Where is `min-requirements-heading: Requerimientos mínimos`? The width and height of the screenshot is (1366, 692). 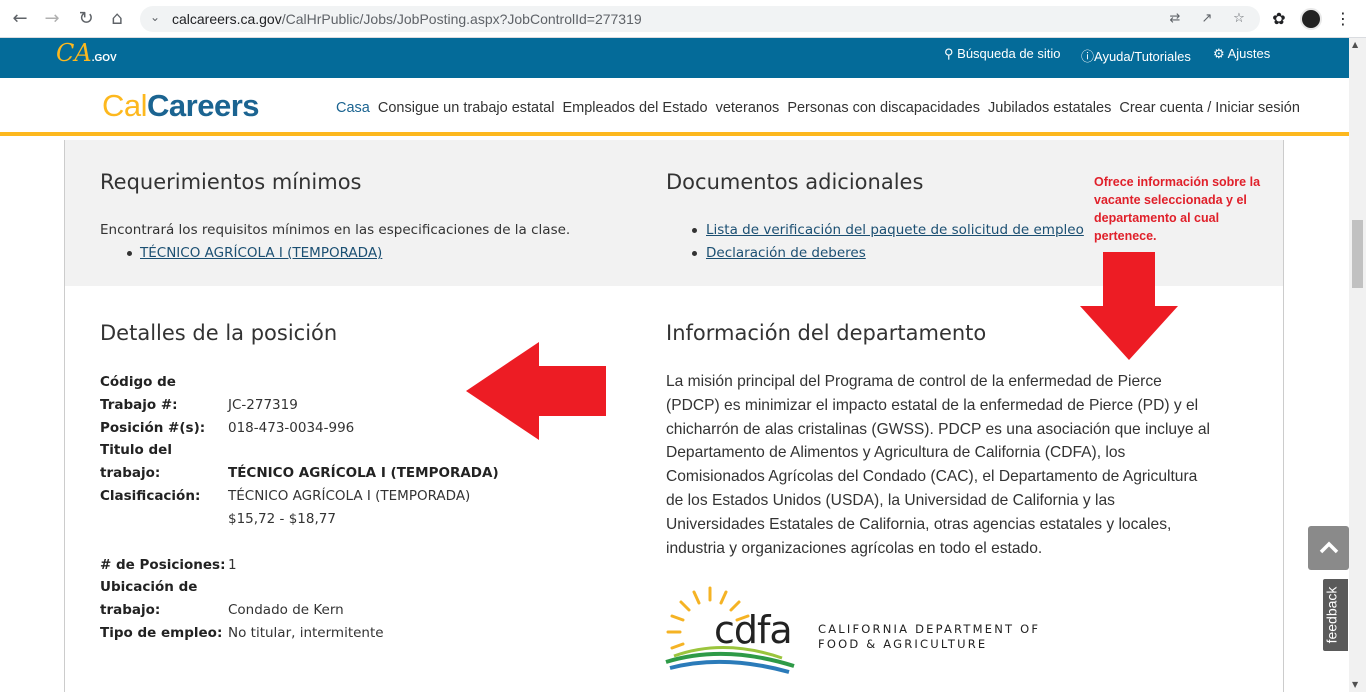
min-requirements-heading: Requerimientos mínimos is located at coordinates (231, 182).